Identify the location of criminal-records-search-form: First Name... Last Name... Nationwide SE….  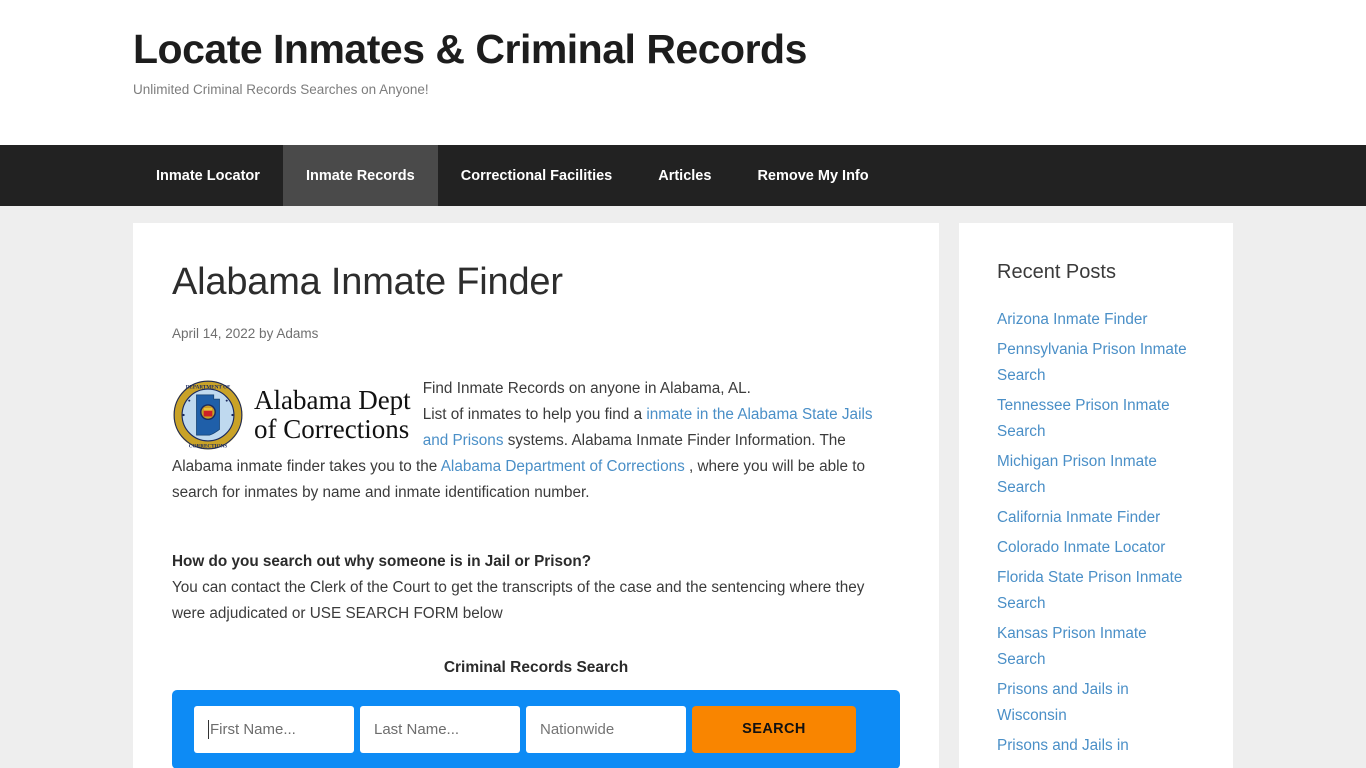
(536, 728).